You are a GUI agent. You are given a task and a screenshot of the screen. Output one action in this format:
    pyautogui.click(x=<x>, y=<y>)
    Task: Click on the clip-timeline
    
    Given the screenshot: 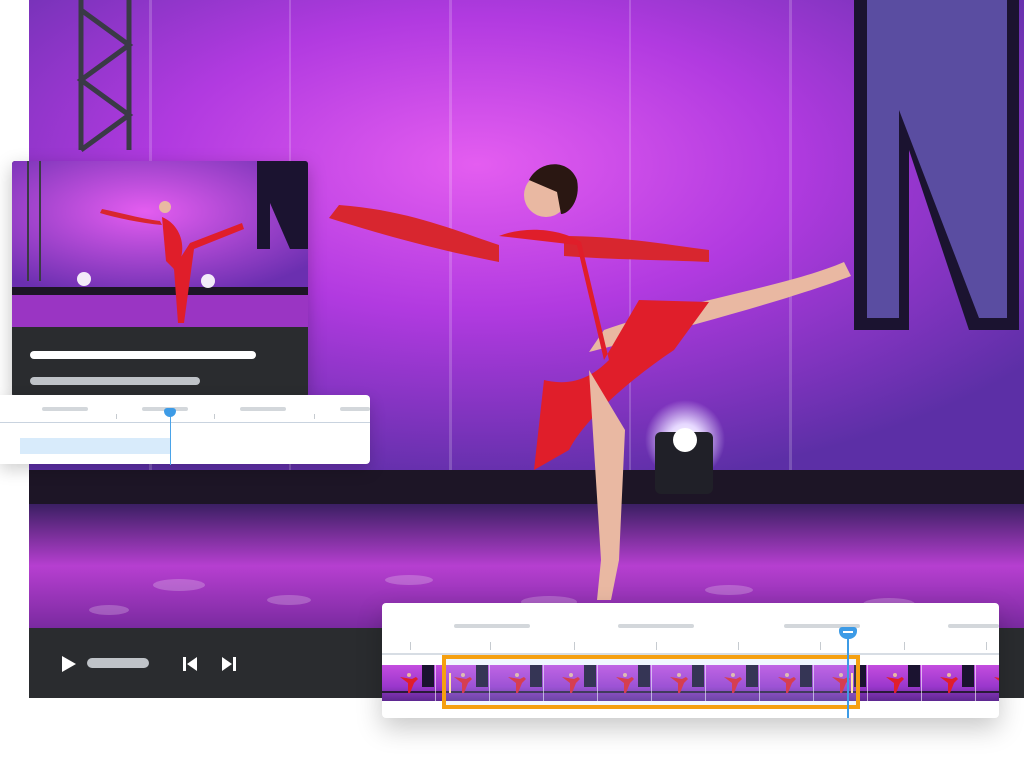 What is the action you would take?
    pyautogui.click(x=690, y=660)
    